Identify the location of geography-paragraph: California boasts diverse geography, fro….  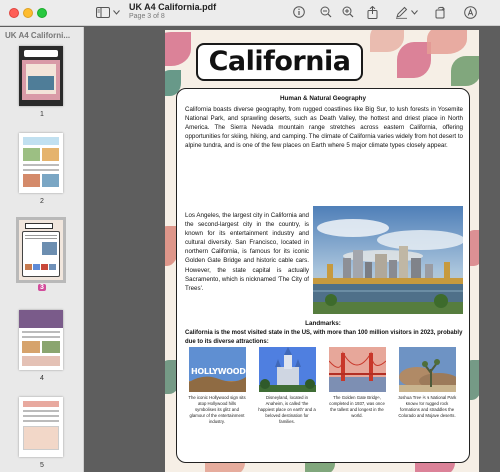
(324, 127).